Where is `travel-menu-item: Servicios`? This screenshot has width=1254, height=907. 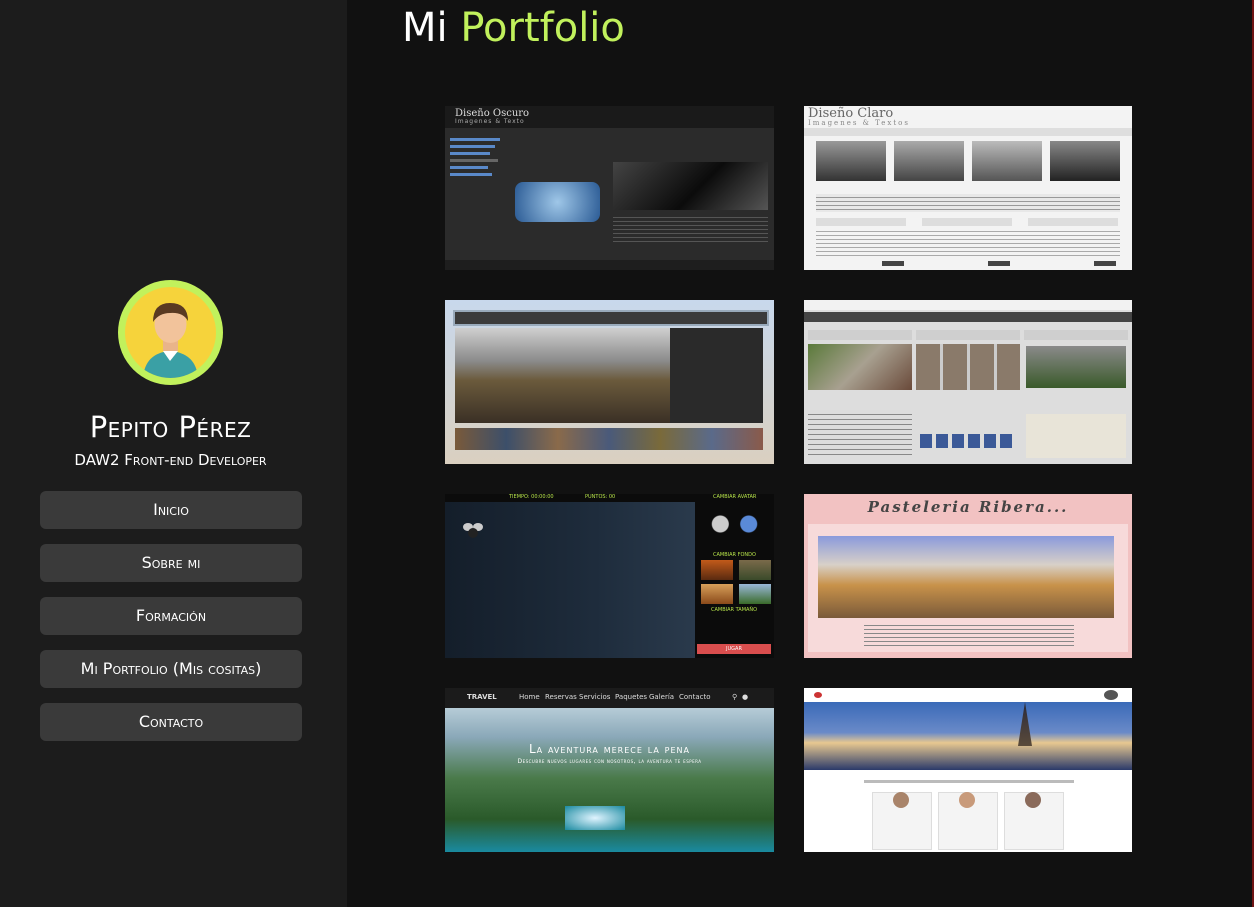 travel-menu-item: Servicios is located at coordinates (595, 697).